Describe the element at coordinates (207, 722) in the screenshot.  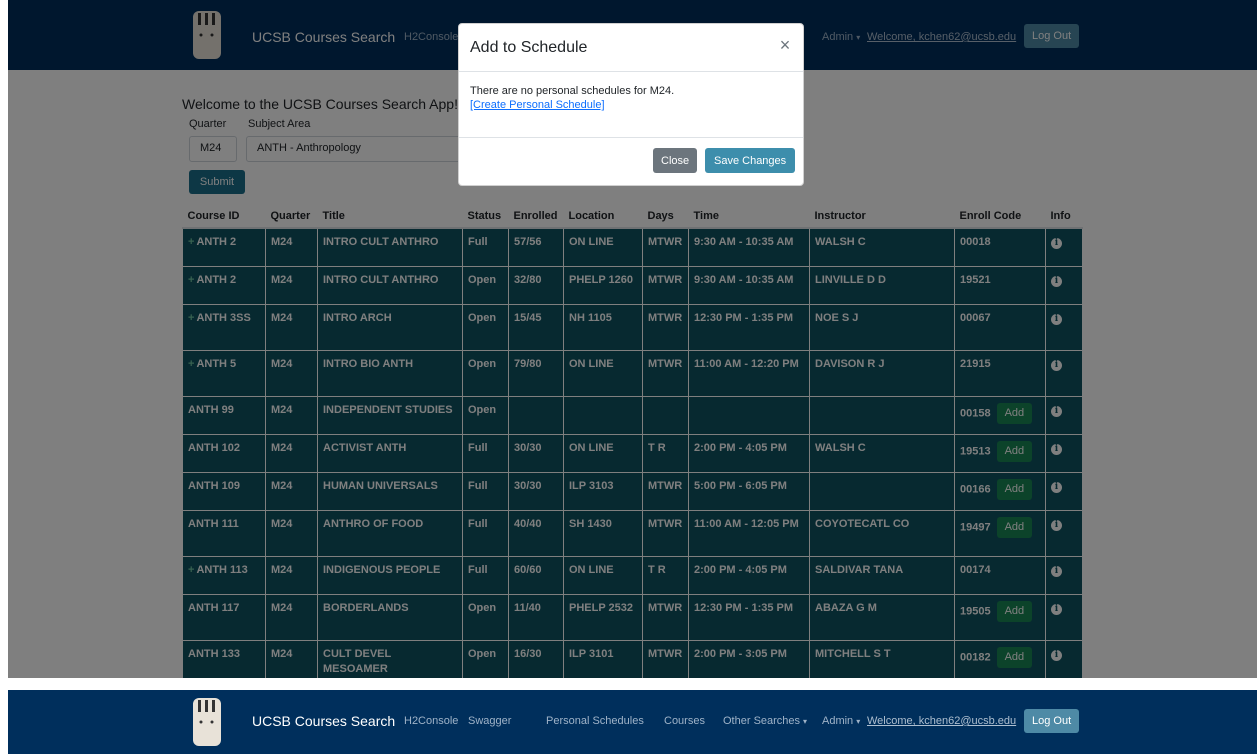
I see `storke-tower-hand-logo-icon` at that location.